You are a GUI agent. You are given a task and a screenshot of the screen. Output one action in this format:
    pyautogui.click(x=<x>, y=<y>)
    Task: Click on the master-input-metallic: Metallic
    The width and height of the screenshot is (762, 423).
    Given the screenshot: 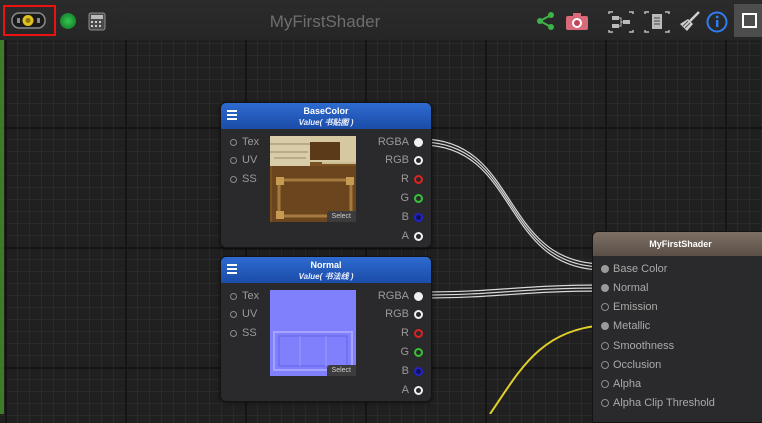 What is the action you would take?
    pyautogui.click(x=625, y=326)
    